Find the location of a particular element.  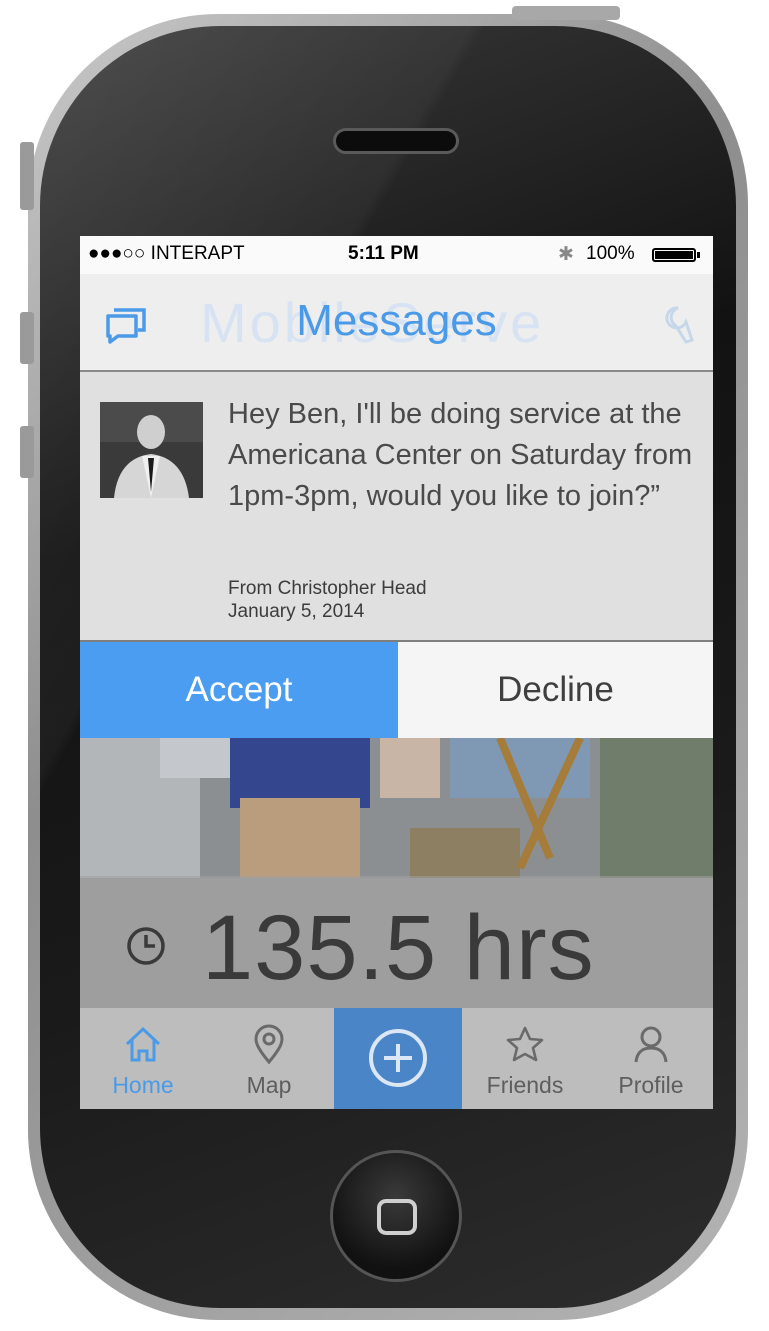

tab-add is located at coordinates (398, 1058).